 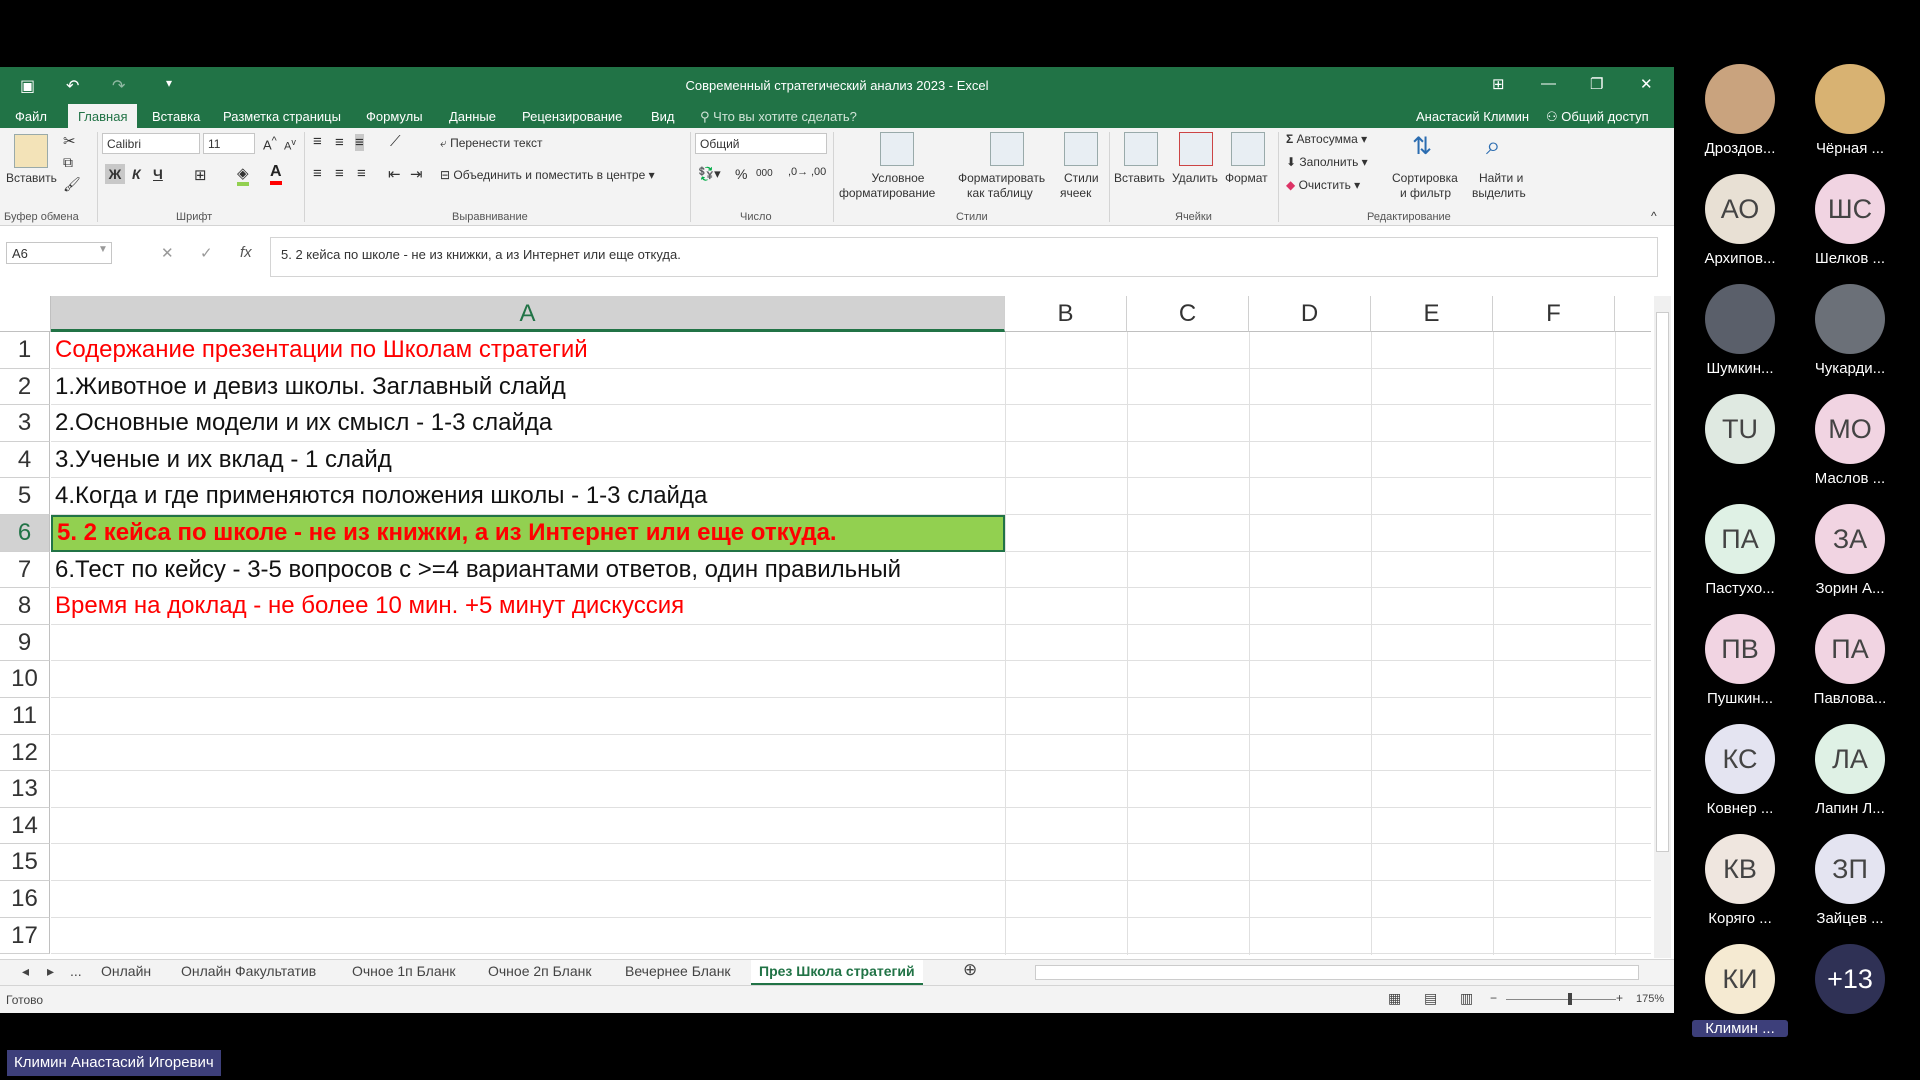 What do you see at coordinates (151, 143) in the screenshot?
I see `font-name-box: Calibri` at bounding box center [151, 143].